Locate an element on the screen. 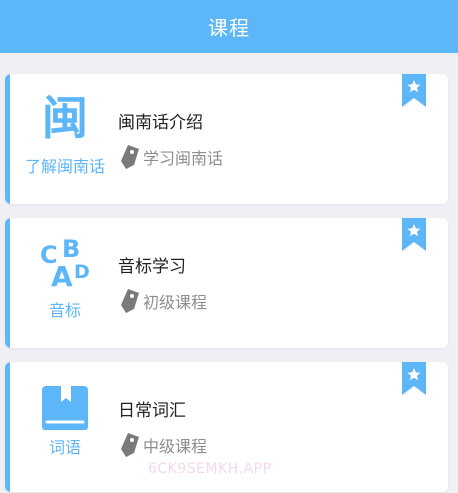 Image resolution: width=458 pixels, height=493 pixels. course-icon-label: 词语 is located at coordinates (64, 447).